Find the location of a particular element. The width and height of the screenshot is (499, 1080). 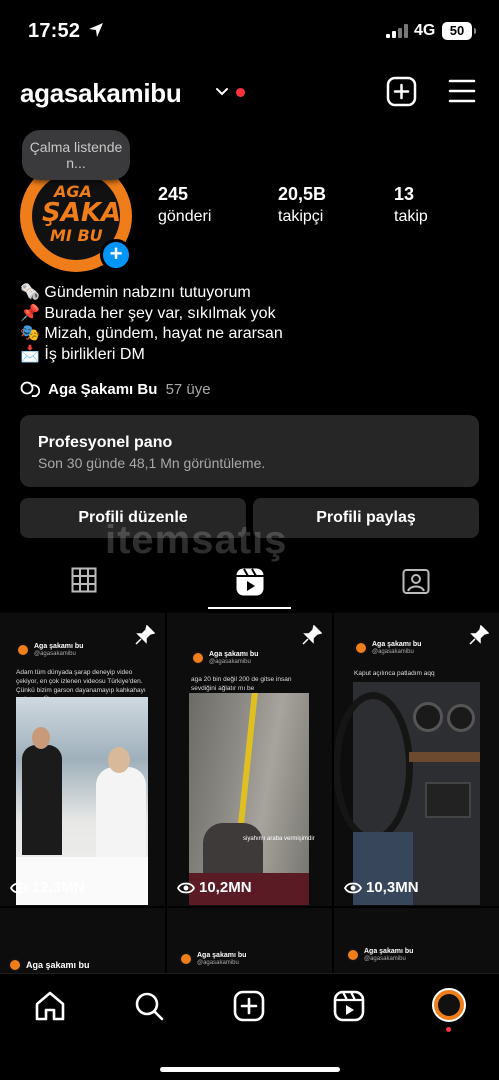

stat-followers-value: 20,5B is located at coordinates (302, 194).